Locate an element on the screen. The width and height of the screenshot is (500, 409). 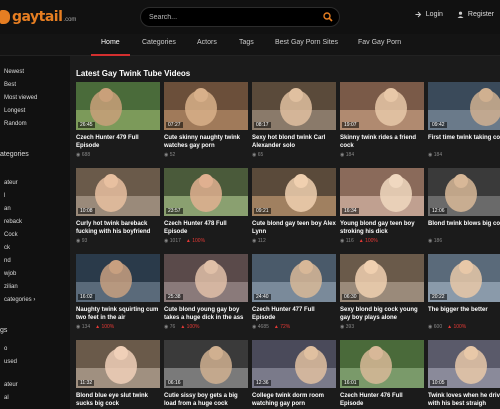
video-thumbnail: 08:17 is located at coordinates (294, 106).